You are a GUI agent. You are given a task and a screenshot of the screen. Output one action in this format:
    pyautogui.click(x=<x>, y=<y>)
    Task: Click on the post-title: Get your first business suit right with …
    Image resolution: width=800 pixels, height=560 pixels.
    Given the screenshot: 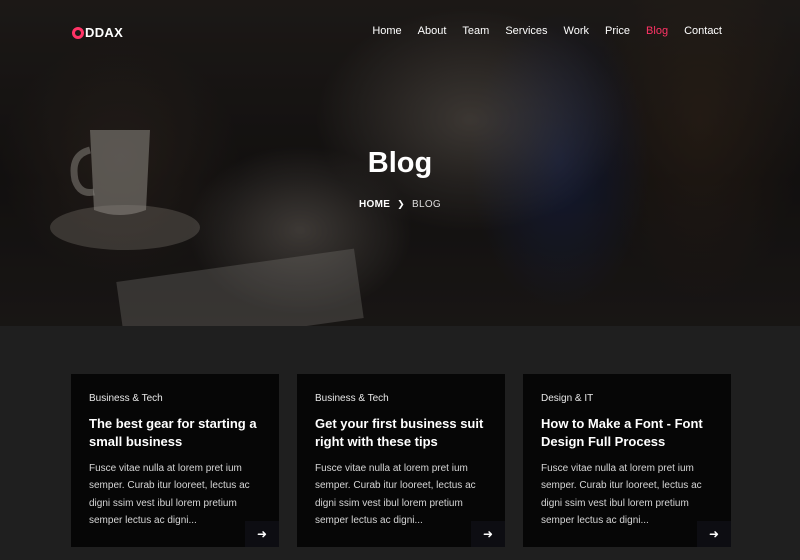 What is the action you would take?
    pyautogui.click(x=401, y=433)
    